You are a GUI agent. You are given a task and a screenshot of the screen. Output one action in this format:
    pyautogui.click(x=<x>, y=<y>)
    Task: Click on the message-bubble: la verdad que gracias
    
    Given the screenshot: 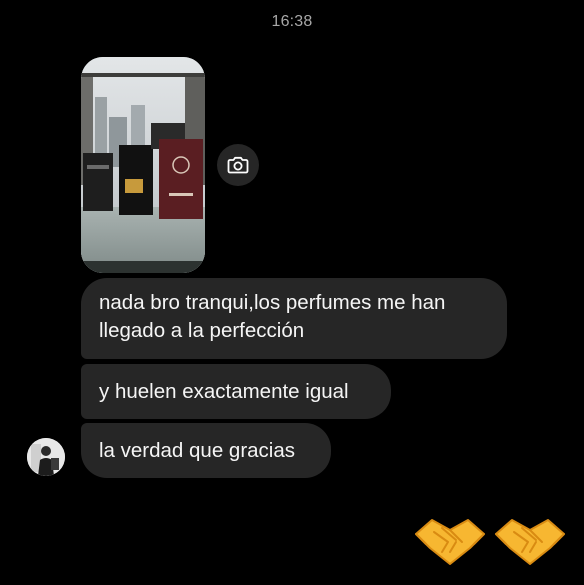 What is the action you would take?
    pyautogui.click(x=206, y=450)
    